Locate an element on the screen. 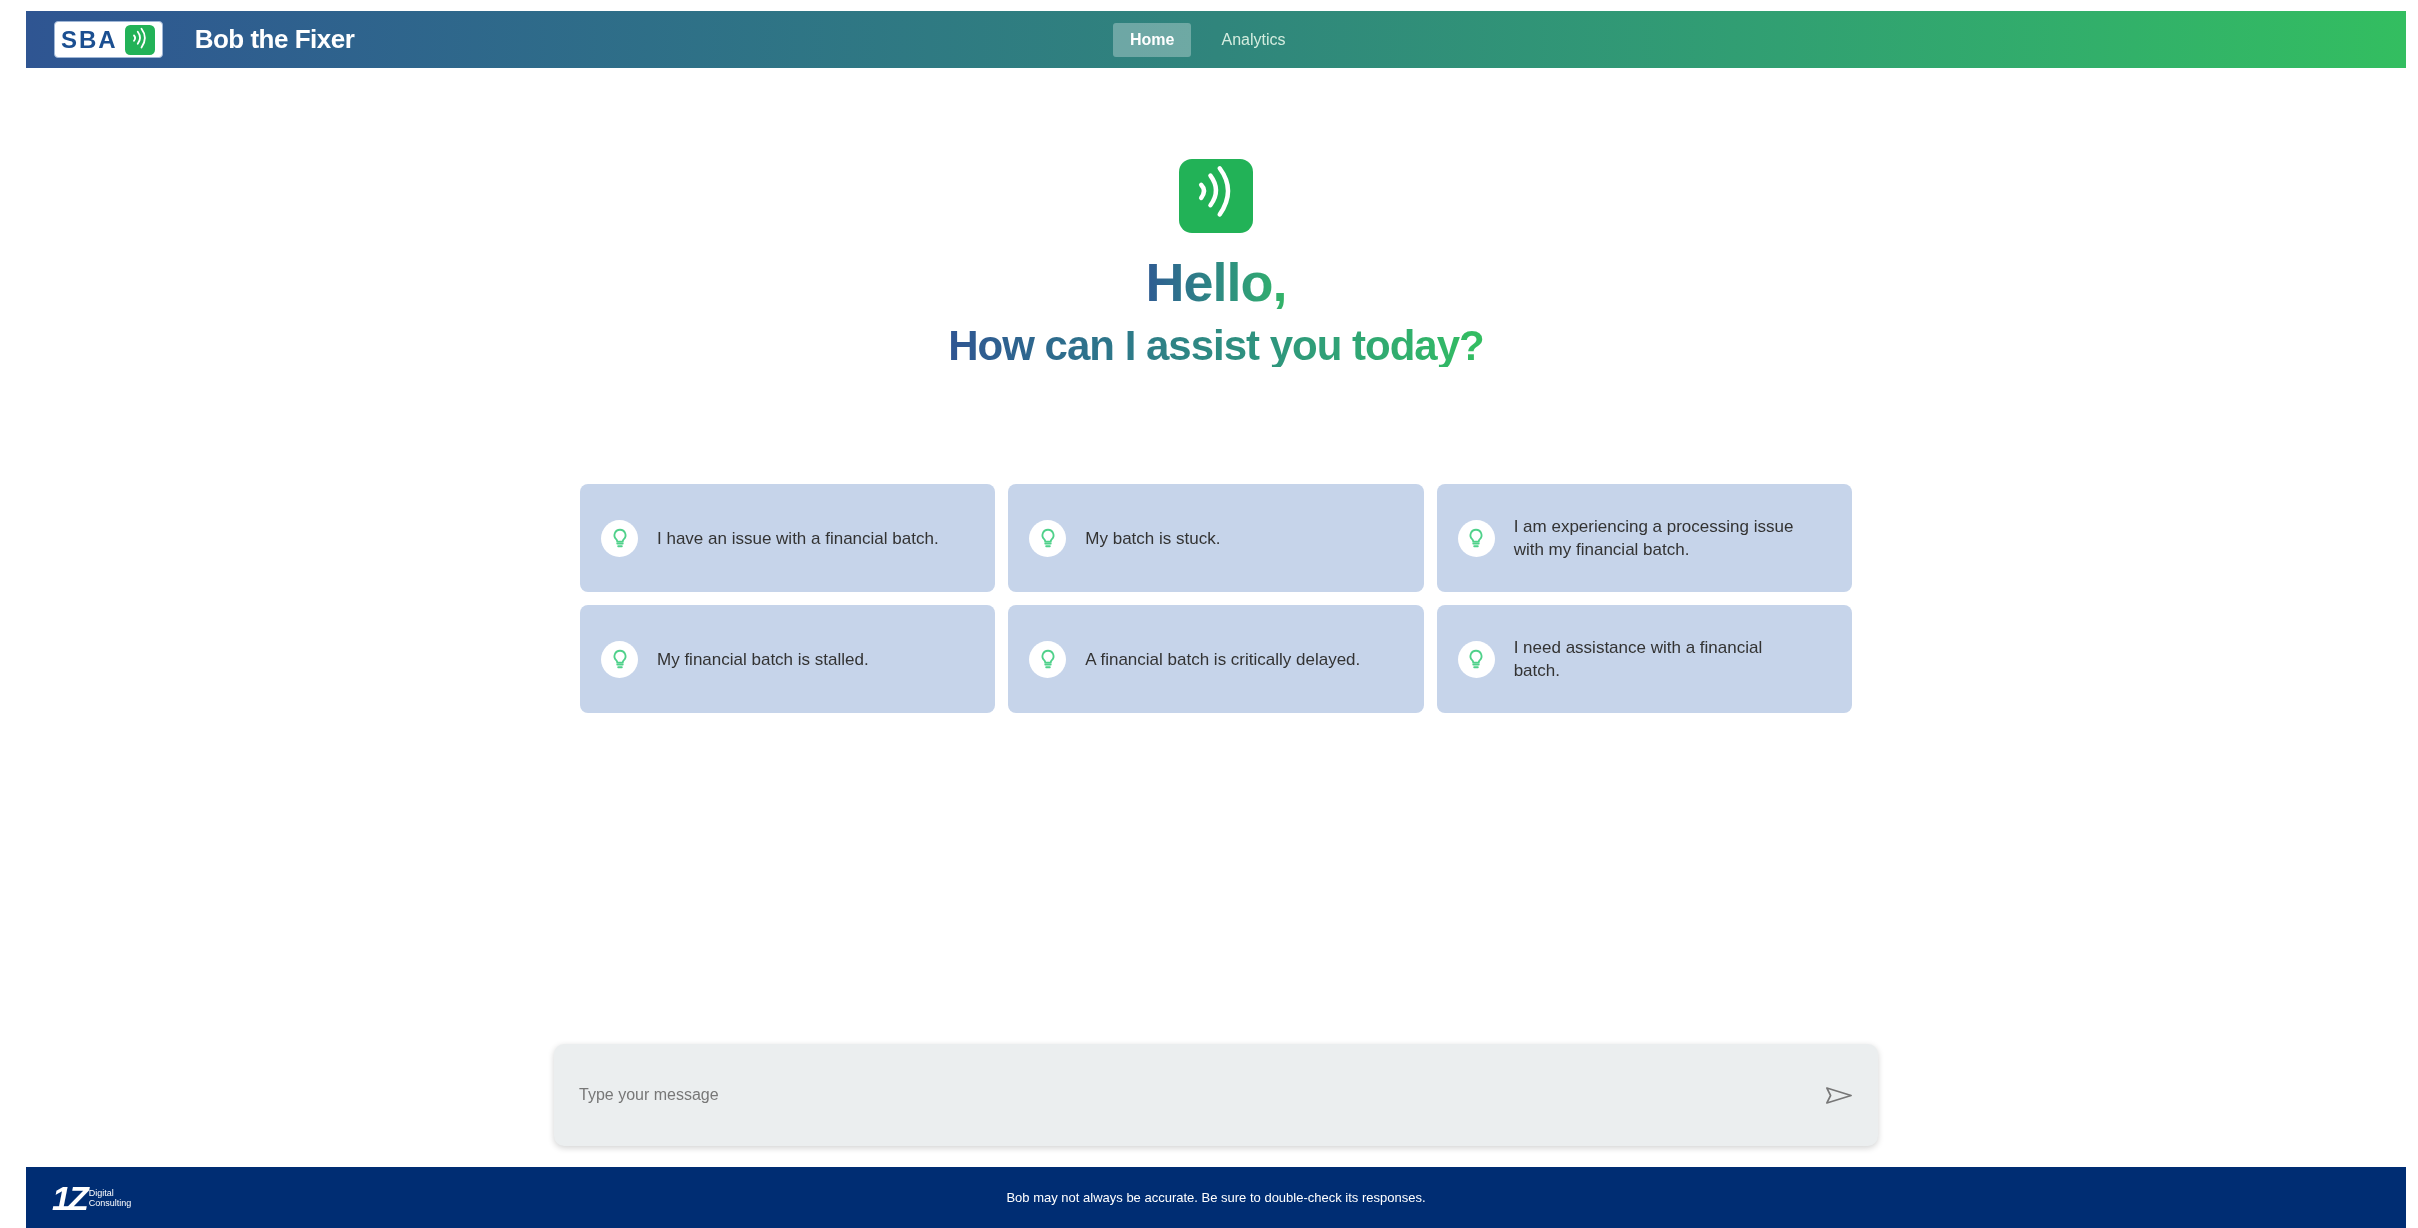 This screenshot has height=1228, width=2418. suggestion-card: My financial batch is stalled. is located at coordinates (788, 659).